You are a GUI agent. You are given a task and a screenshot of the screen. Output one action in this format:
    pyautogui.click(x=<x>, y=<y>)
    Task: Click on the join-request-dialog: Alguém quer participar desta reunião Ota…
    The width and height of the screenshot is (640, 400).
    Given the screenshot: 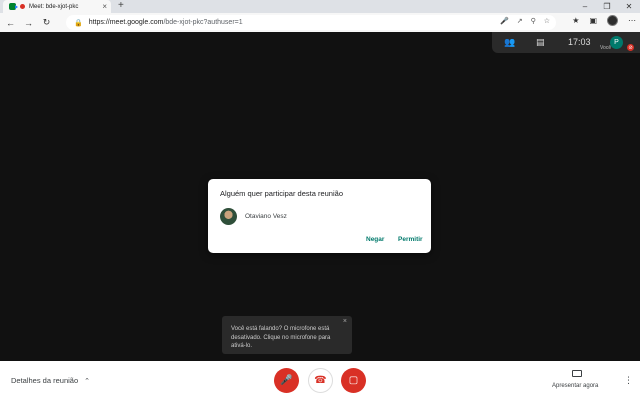 What is the action you would take?
    pyautogui.click(x=319, y=216)
    